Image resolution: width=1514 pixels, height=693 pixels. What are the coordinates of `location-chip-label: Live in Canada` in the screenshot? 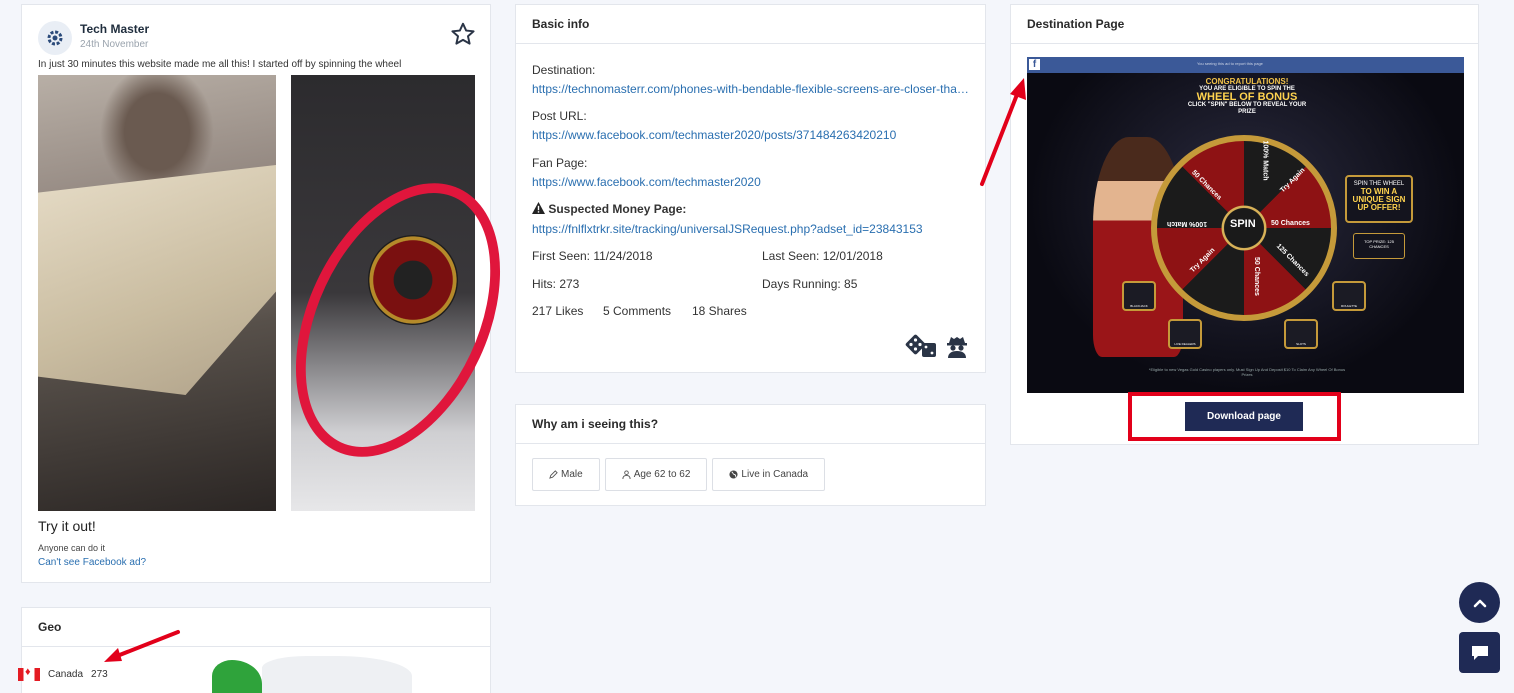 It's located at (775, 474).